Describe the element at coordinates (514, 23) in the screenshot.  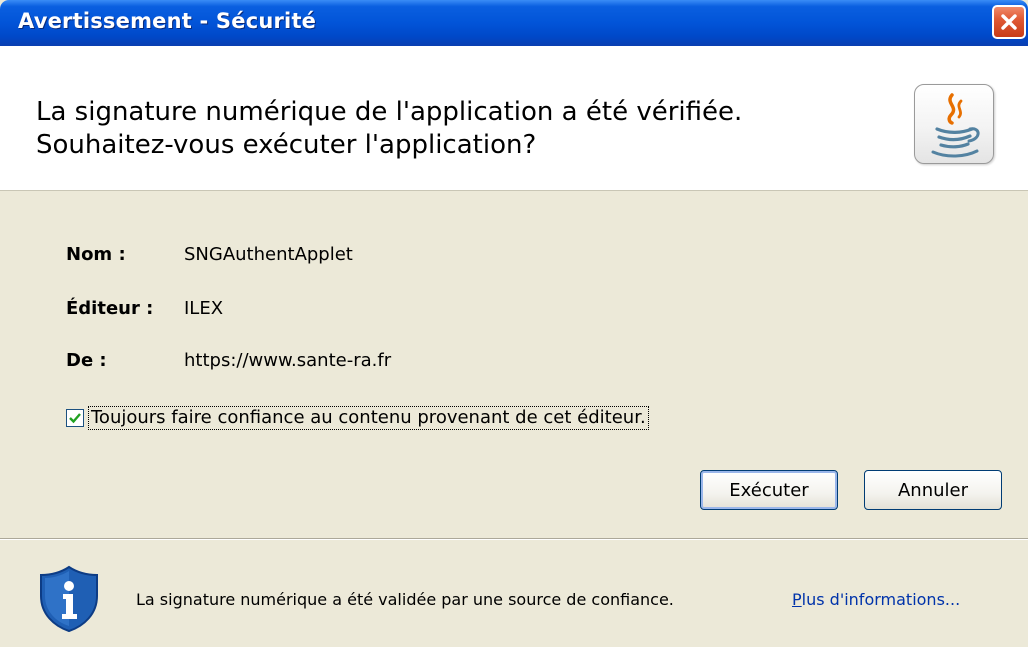
I see `title-bar: Avertissement - Sécurité` at that location.